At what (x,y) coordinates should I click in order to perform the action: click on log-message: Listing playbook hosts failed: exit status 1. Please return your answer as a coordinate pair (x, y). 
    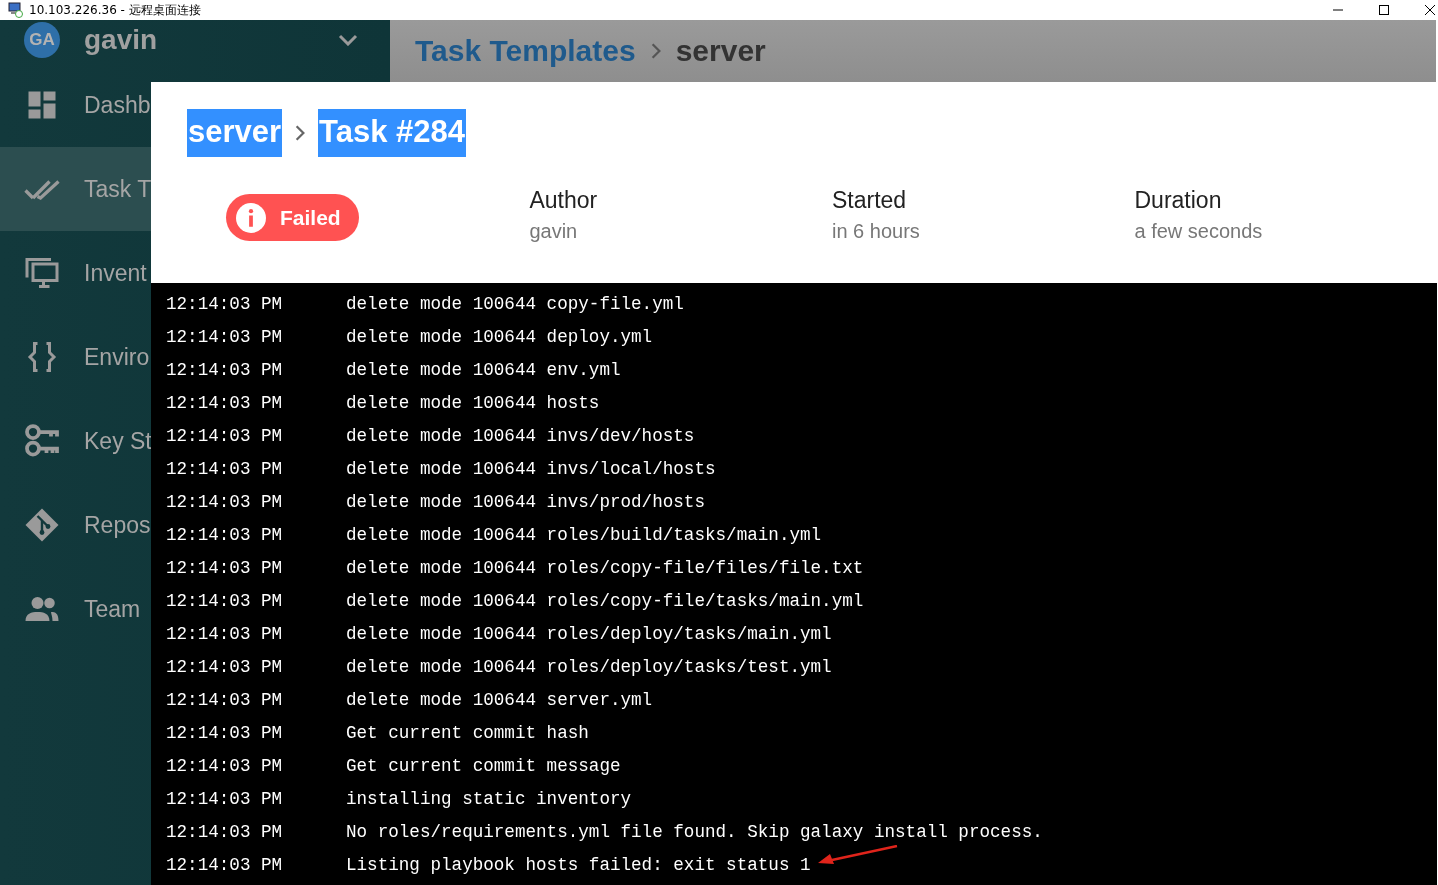
    Looking at the image, I should click on (578, 864).